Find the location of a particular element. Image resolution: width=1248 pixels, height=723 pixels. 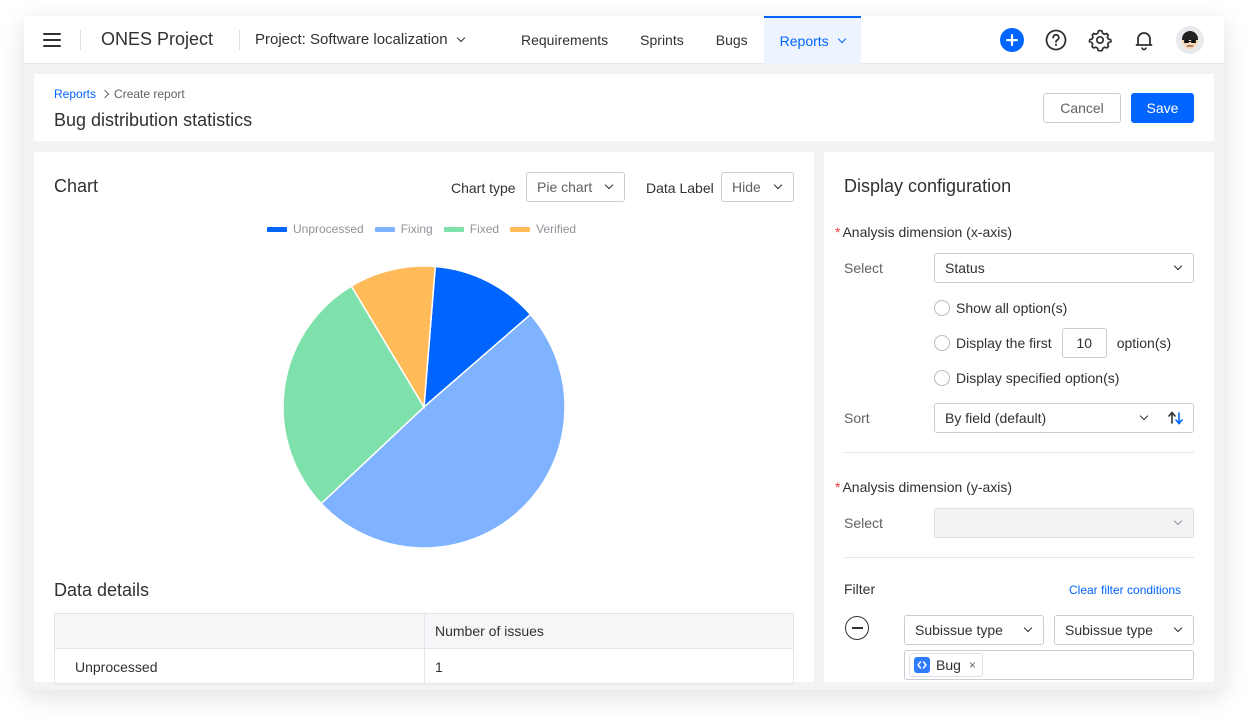

hamburger-menu-icon is located at coordinates (52, 40).